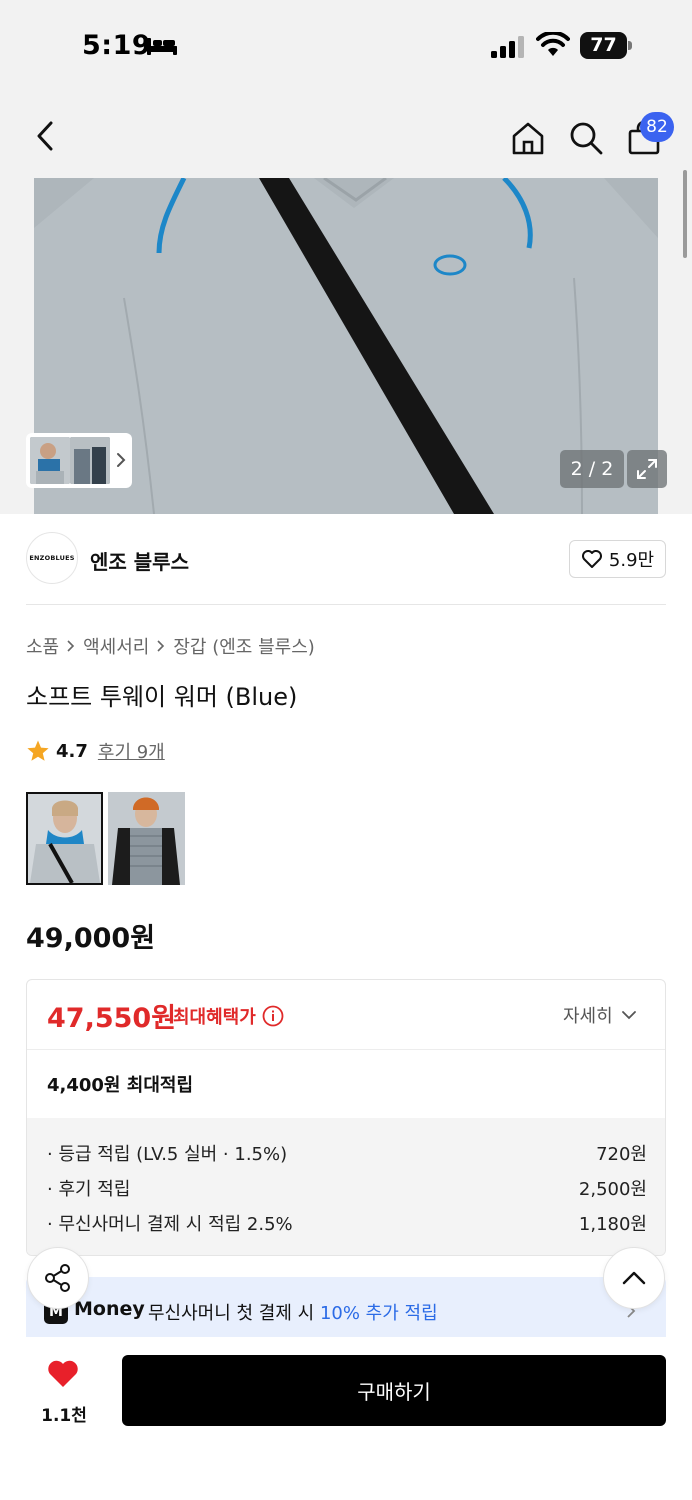  I want to click on thumbnail-more-button, so click(121, 460).